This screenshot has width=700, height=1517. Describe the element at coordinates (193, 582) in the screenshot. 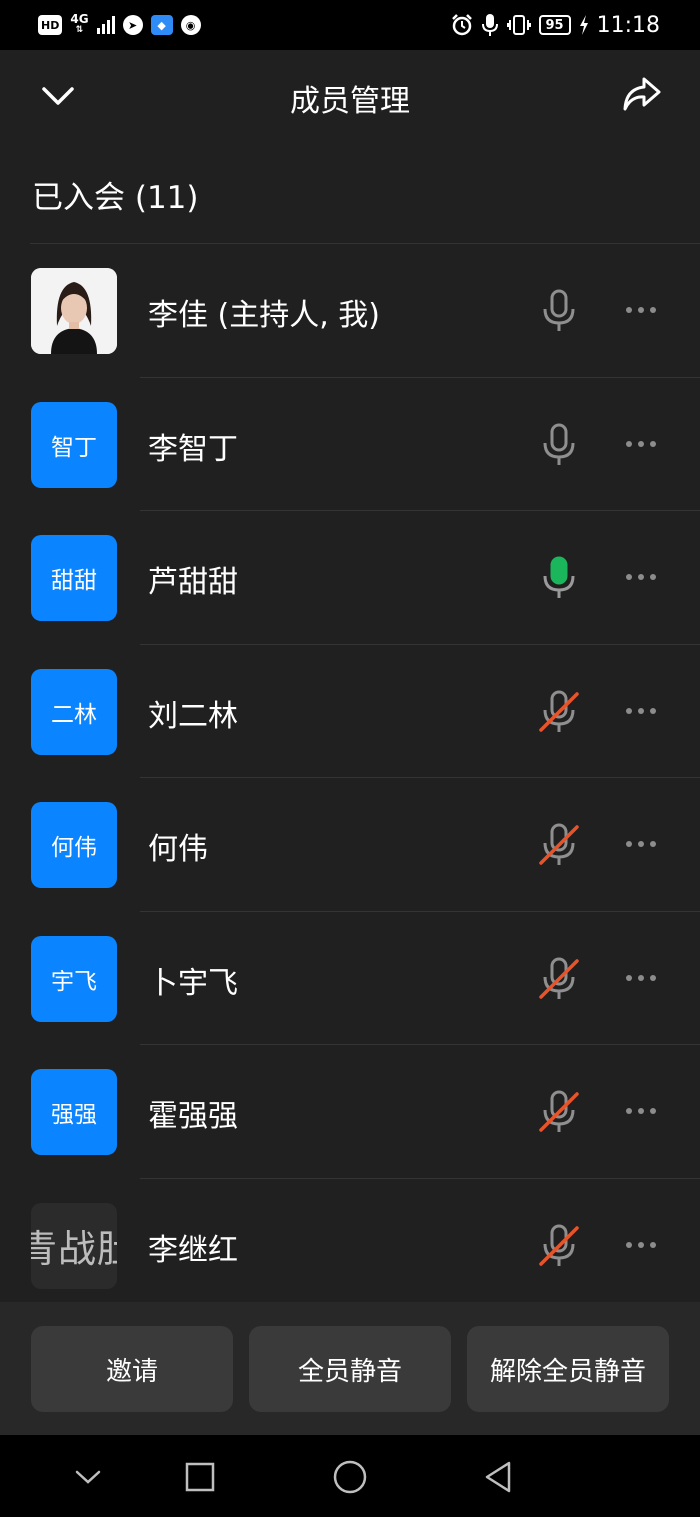

I see `member-name: 芦甜甜` at that location.